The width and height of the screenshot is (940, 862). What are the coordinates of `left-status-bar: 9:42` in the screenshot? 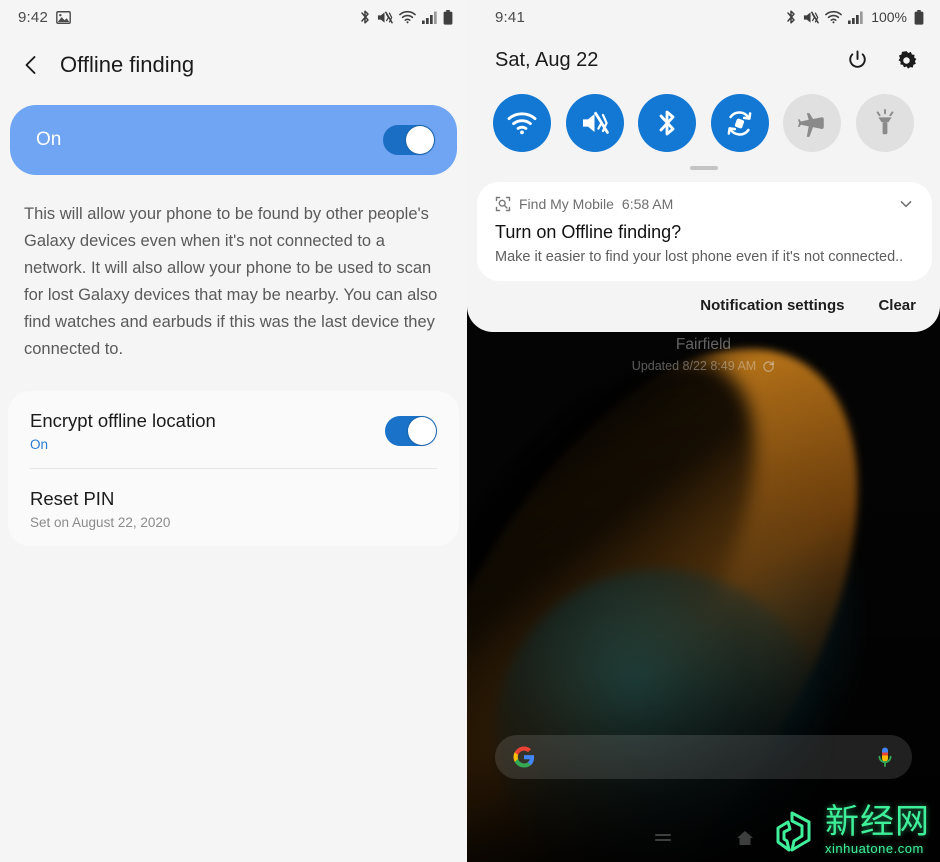 It's located at (233, 17).